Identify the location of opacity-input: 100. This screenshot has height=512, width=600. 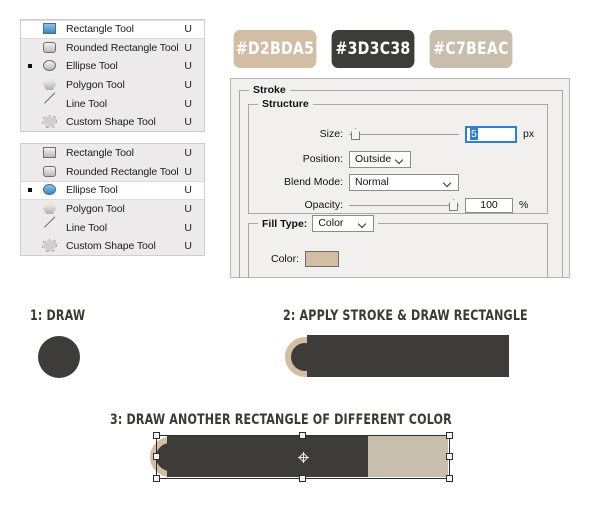
(489, 205).